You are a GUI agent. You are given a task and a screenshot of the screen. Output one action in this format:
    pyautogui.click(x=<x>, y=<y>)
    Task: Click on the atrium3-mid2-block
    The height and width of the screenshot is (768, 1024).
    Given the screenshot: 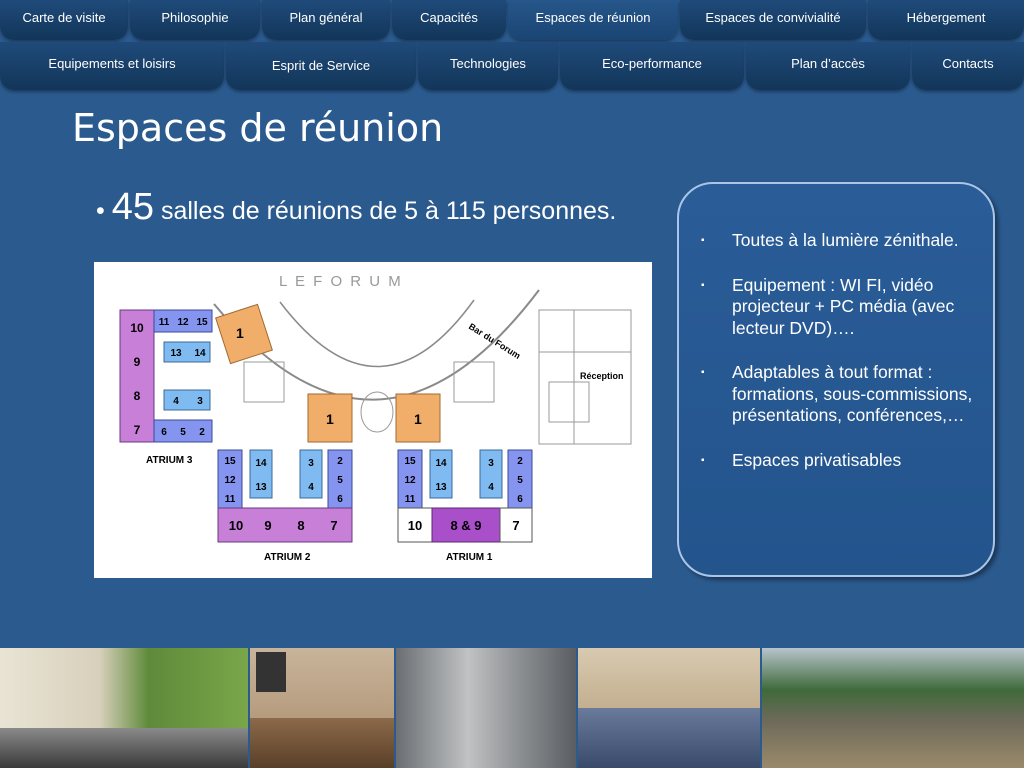 What is the action you would take?
    pyautogui.click(x=187, y=400)
    